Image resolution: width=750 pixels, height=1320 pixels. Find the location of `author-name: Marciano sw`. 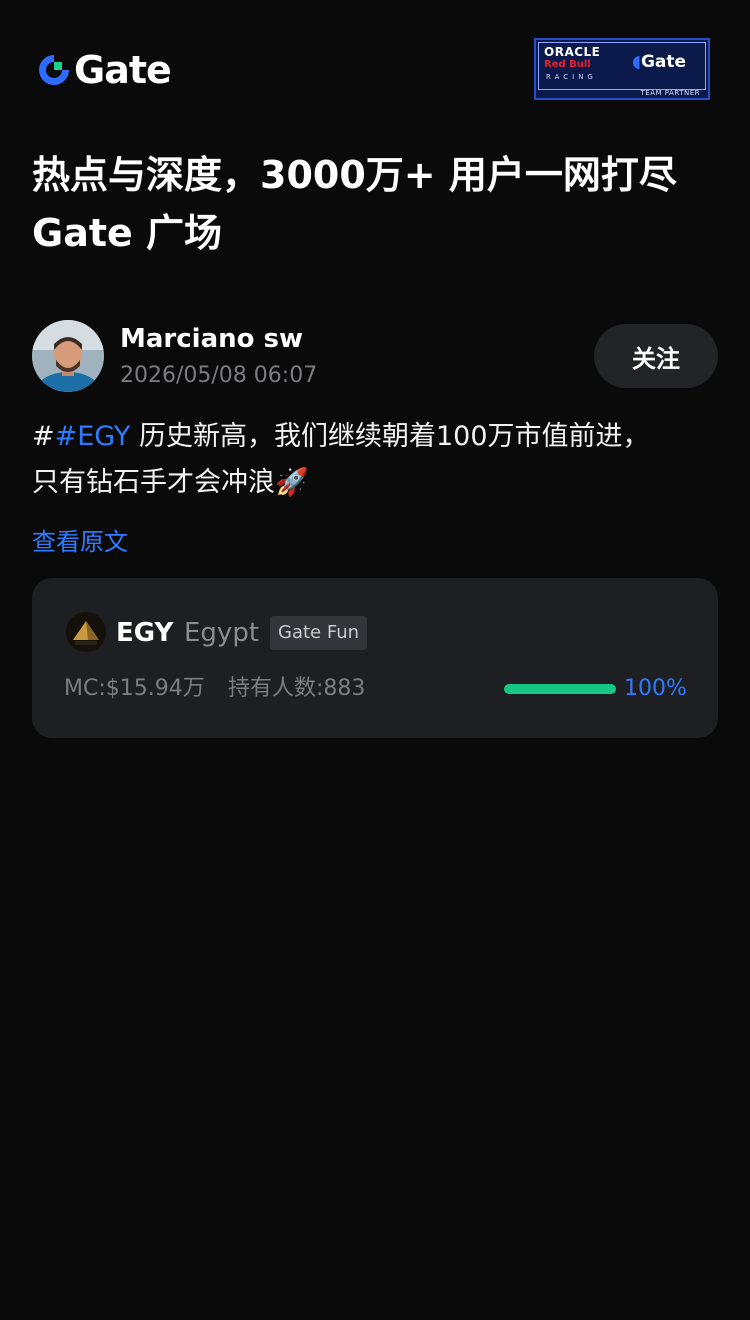

author-name: Marciano sw is located at coordinates (211, 339).